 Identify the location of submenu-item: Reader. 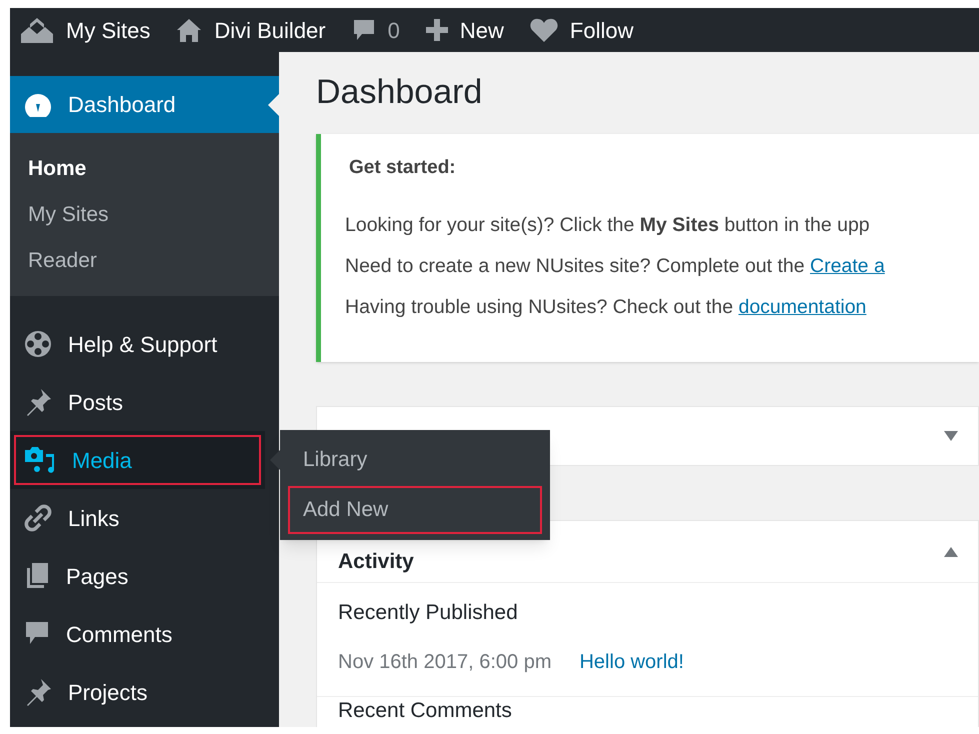
(62, 261).